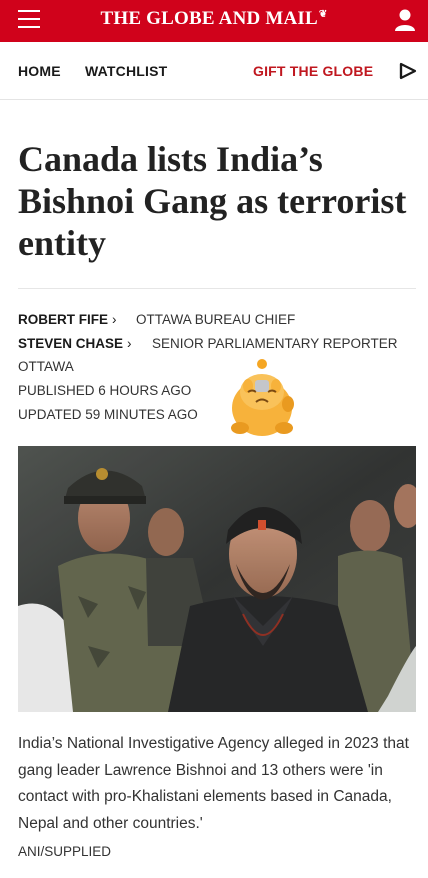  I want to click on logo-text: THE GLOBE AND MAIL, so click(209, 18).